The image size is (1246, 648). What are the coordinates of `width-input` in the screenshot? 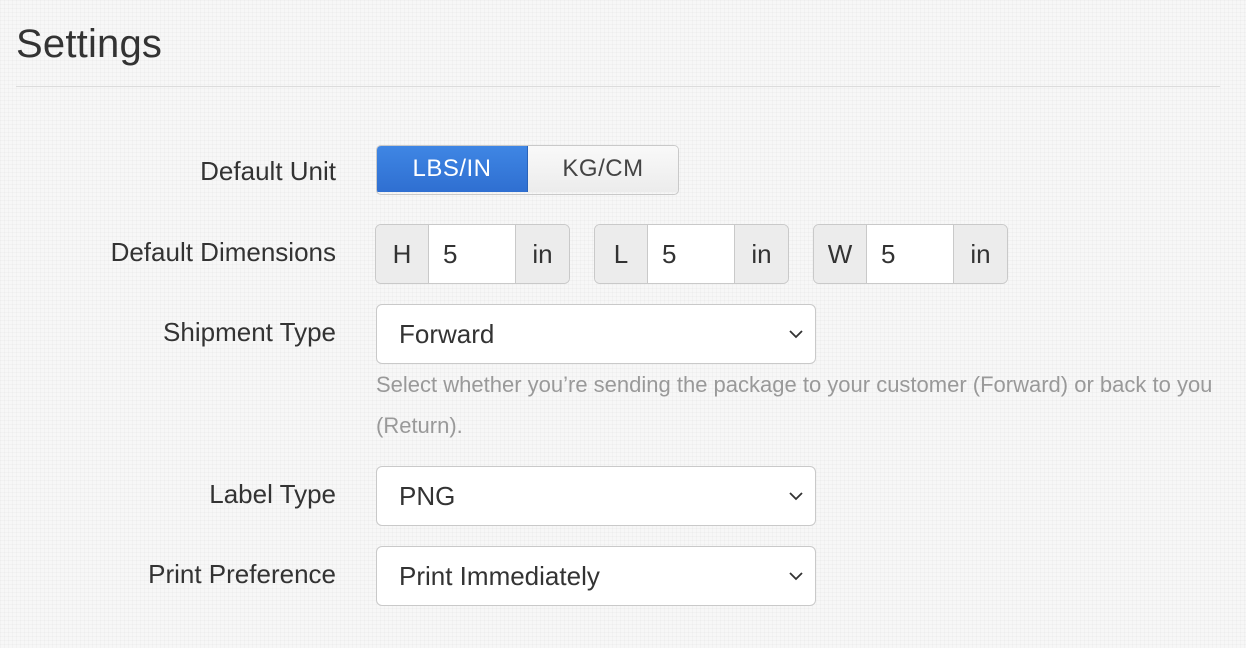 It's located at (910, 254).